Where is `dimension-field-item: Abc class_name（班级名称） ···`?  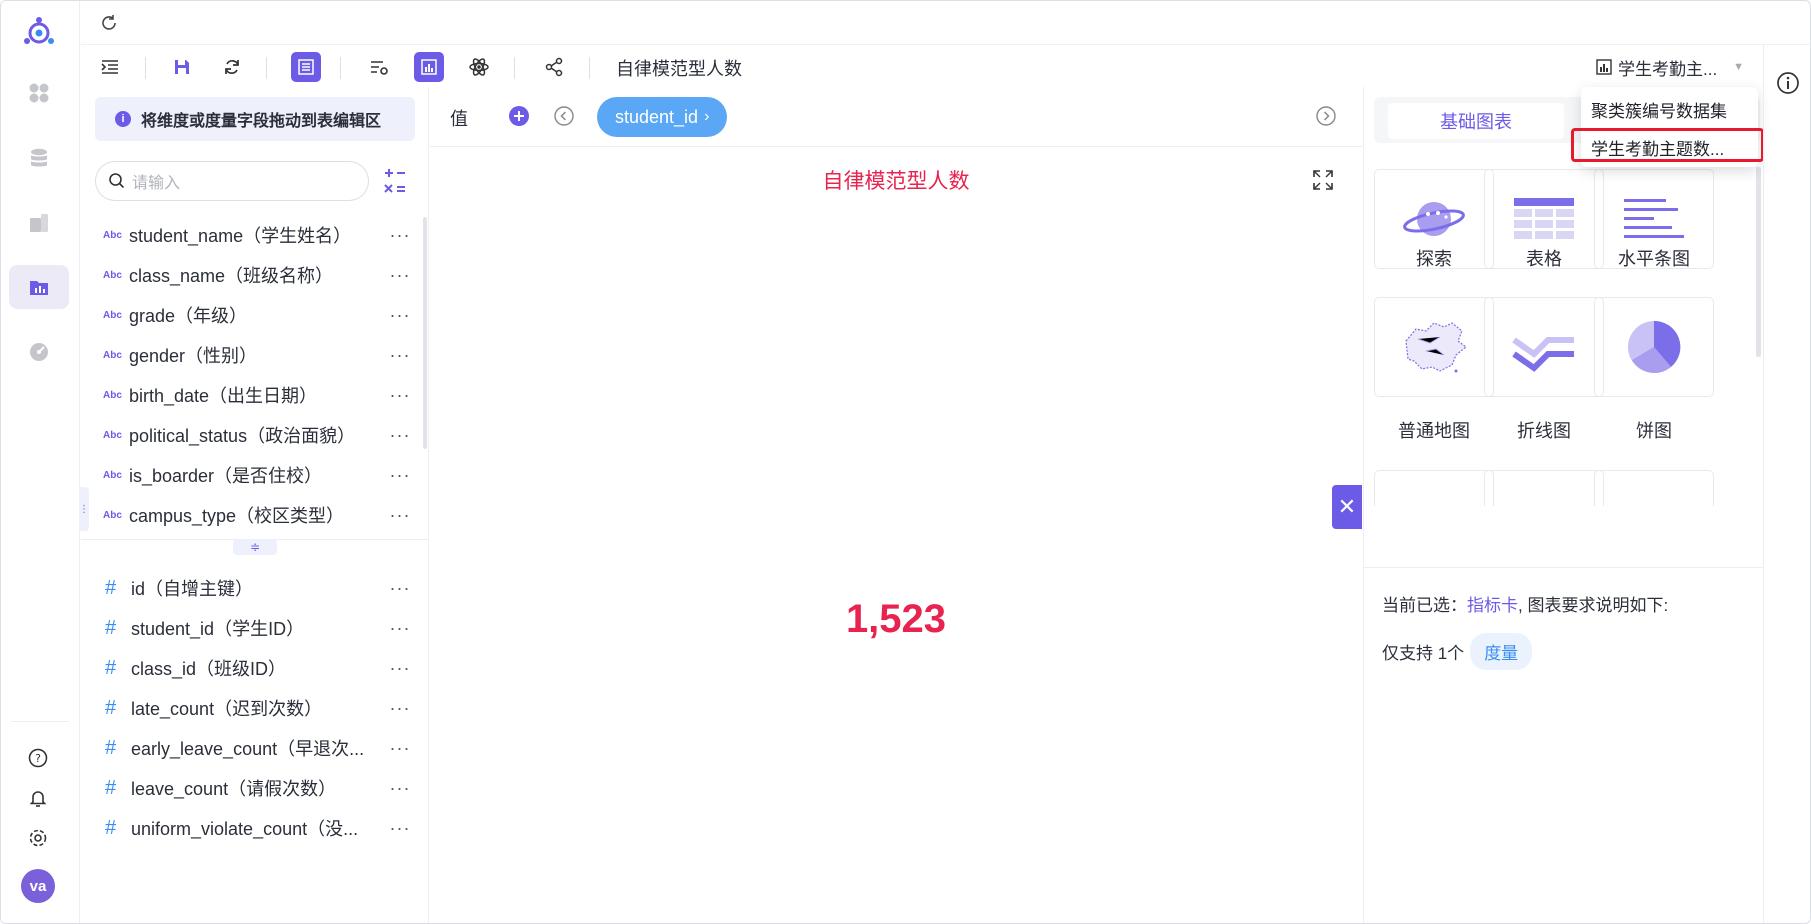
dimension-field-item: Abc class_name（班级名称） ··· is located at coordinates (255, 275).